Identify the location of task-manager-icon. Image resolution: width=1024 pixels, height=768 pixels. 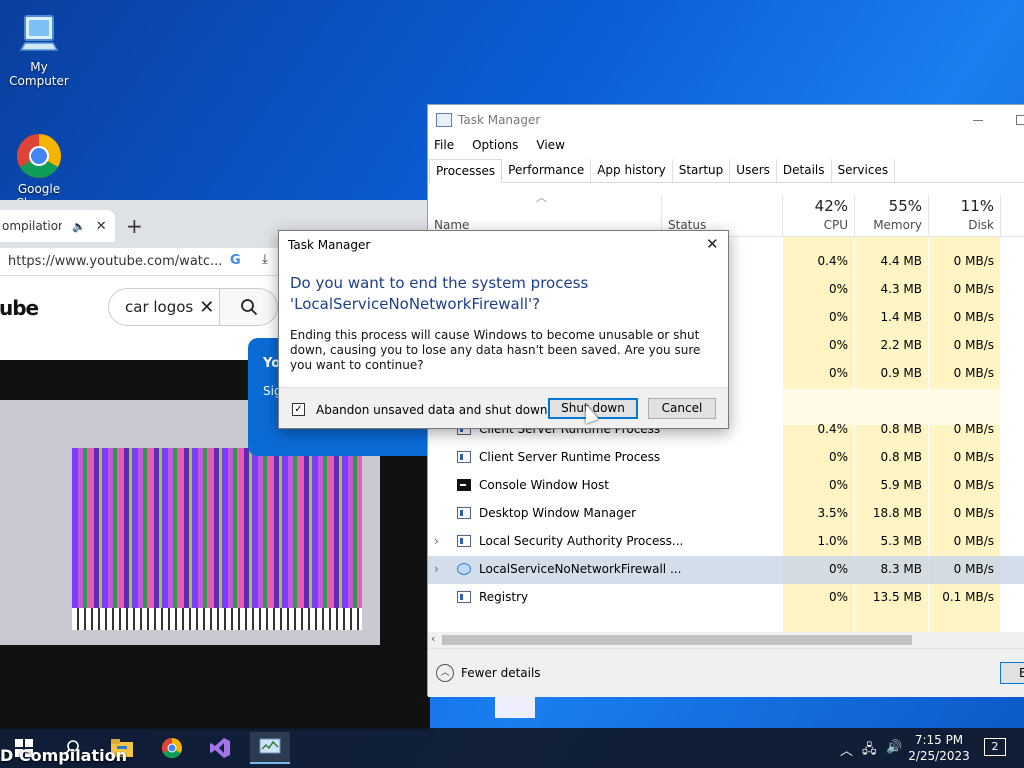
(270, 746).